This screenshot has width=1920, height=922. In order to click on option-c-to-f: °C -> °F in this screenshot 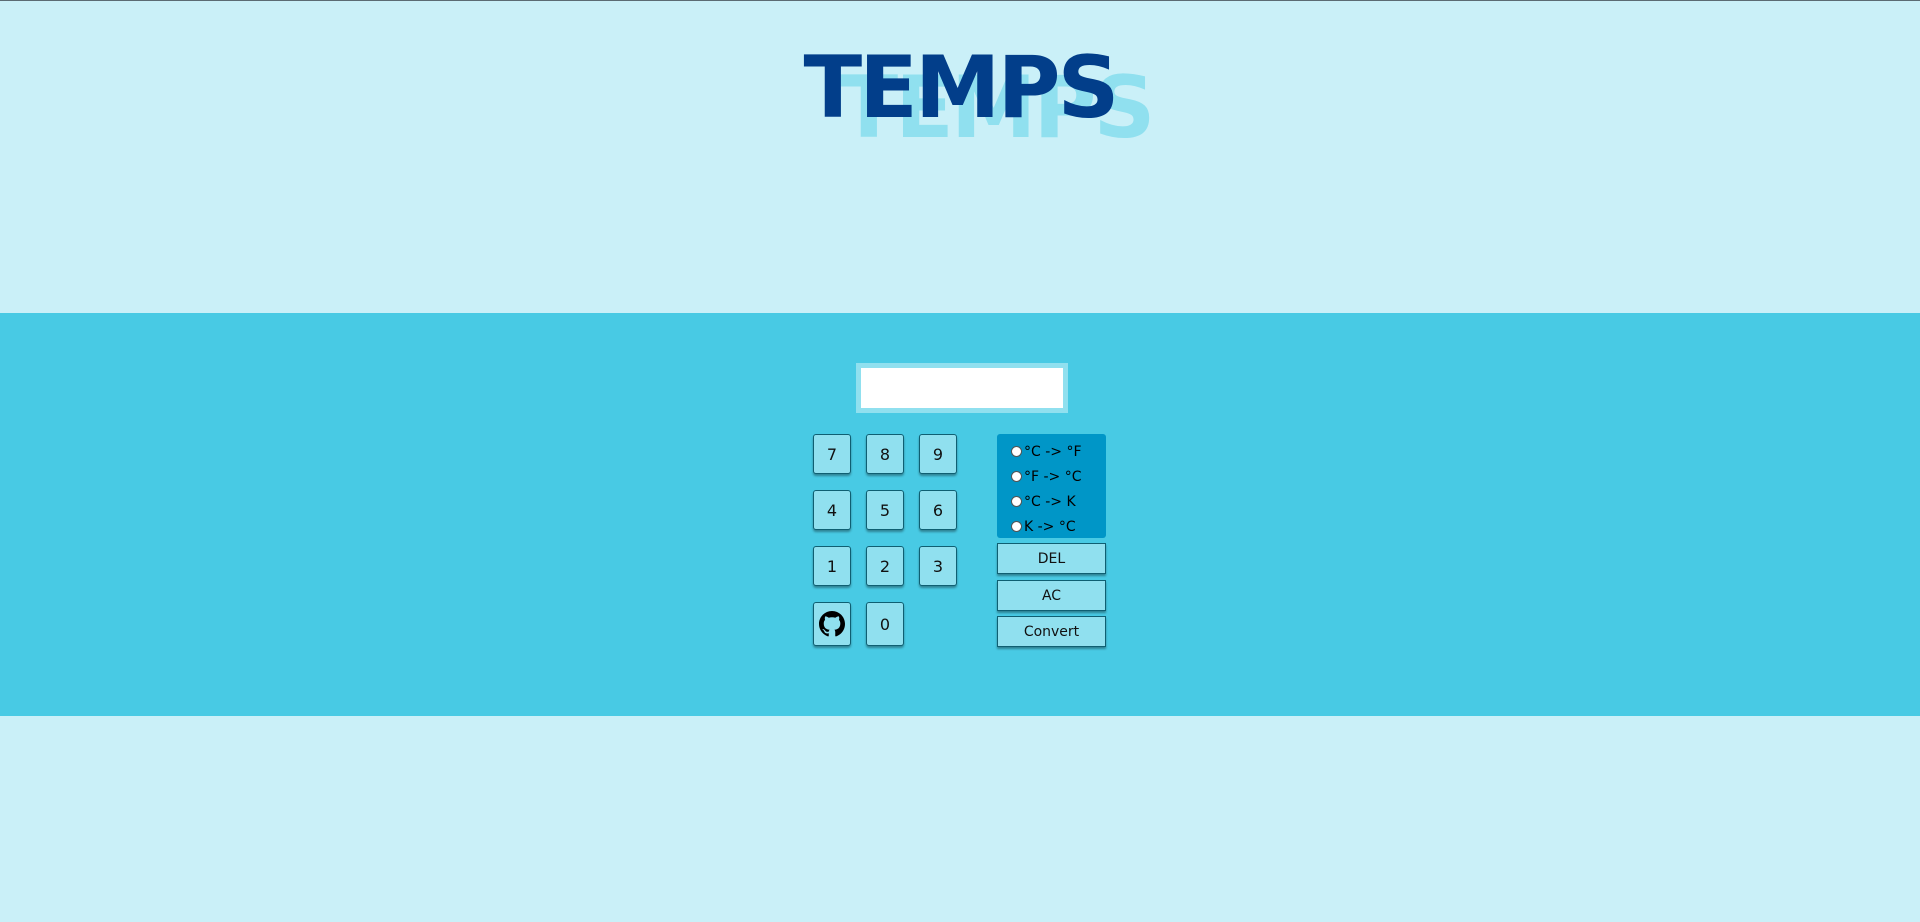, I will do `click(1051, 451)`.